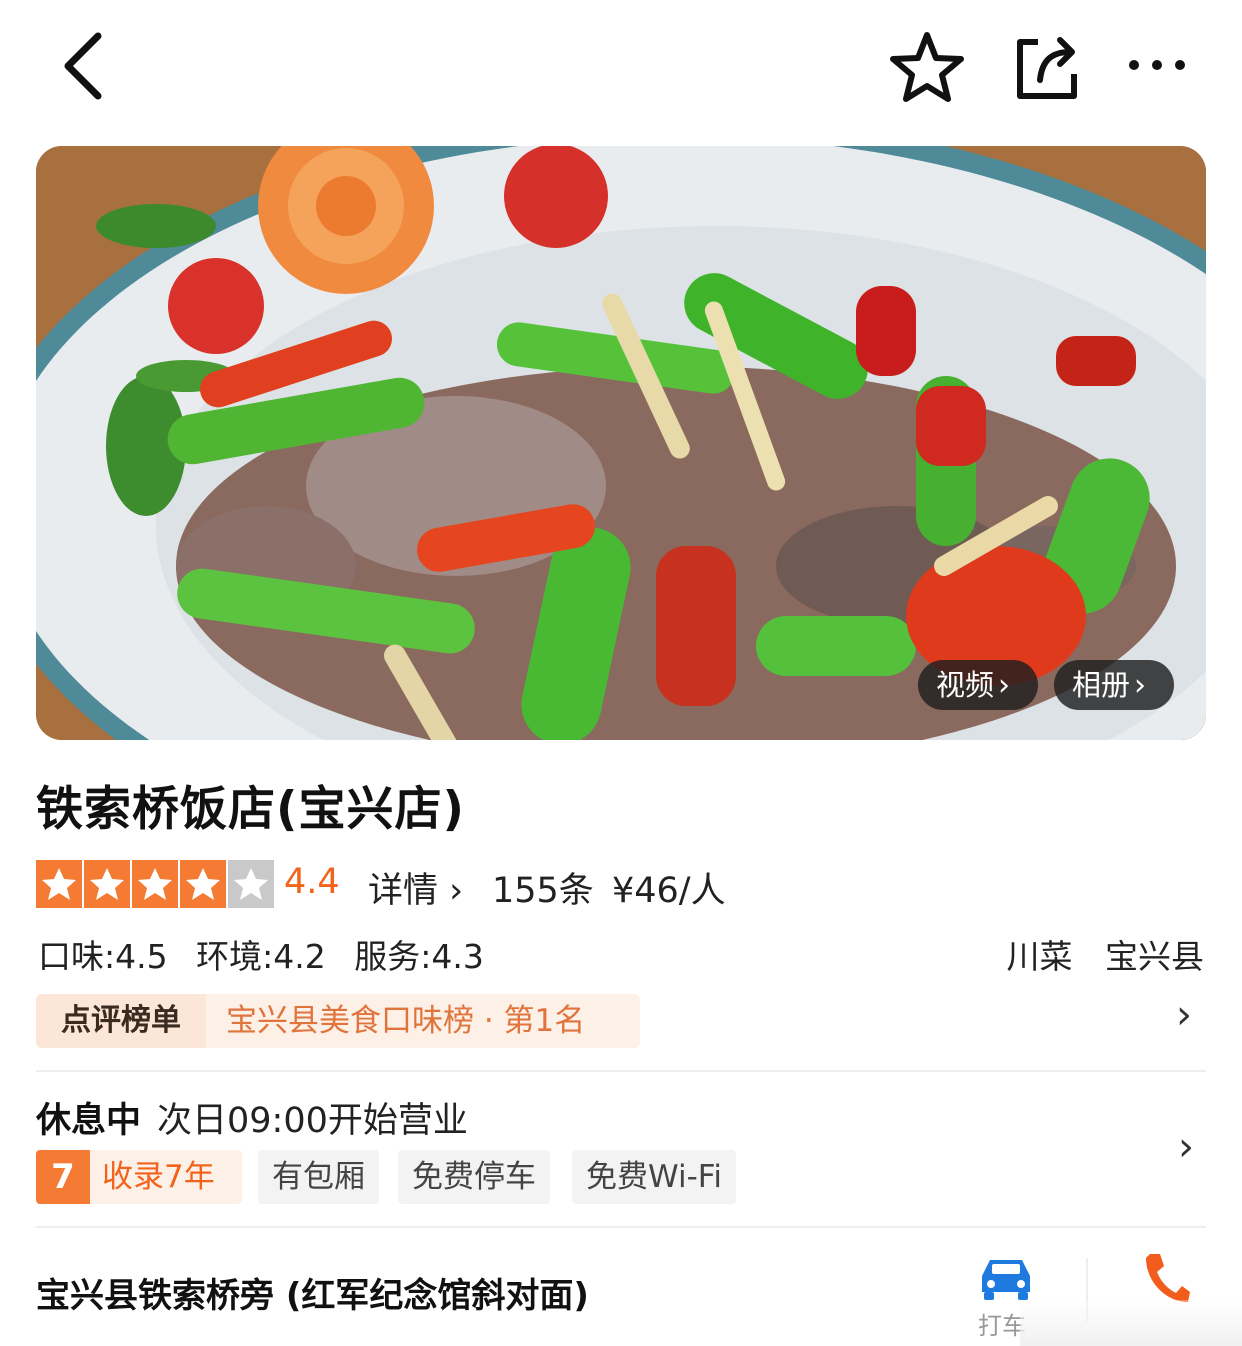 The height and width of the screenshot is (1346, 1242). I want to click on rating-detail-label: 详情, so click(403, 891).